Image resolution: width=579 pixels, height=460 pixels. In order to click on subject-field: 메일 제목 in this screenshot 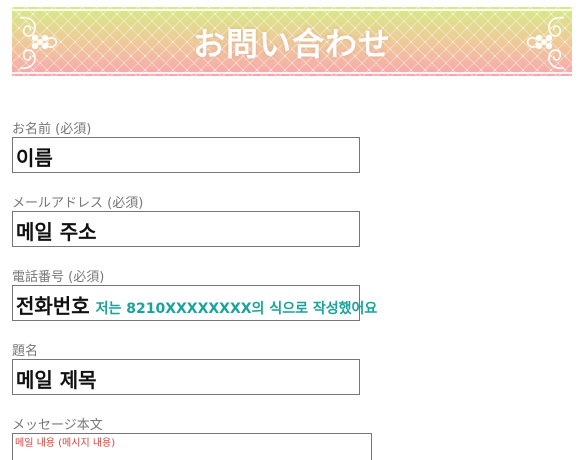, I will do `click(186, 377)`.